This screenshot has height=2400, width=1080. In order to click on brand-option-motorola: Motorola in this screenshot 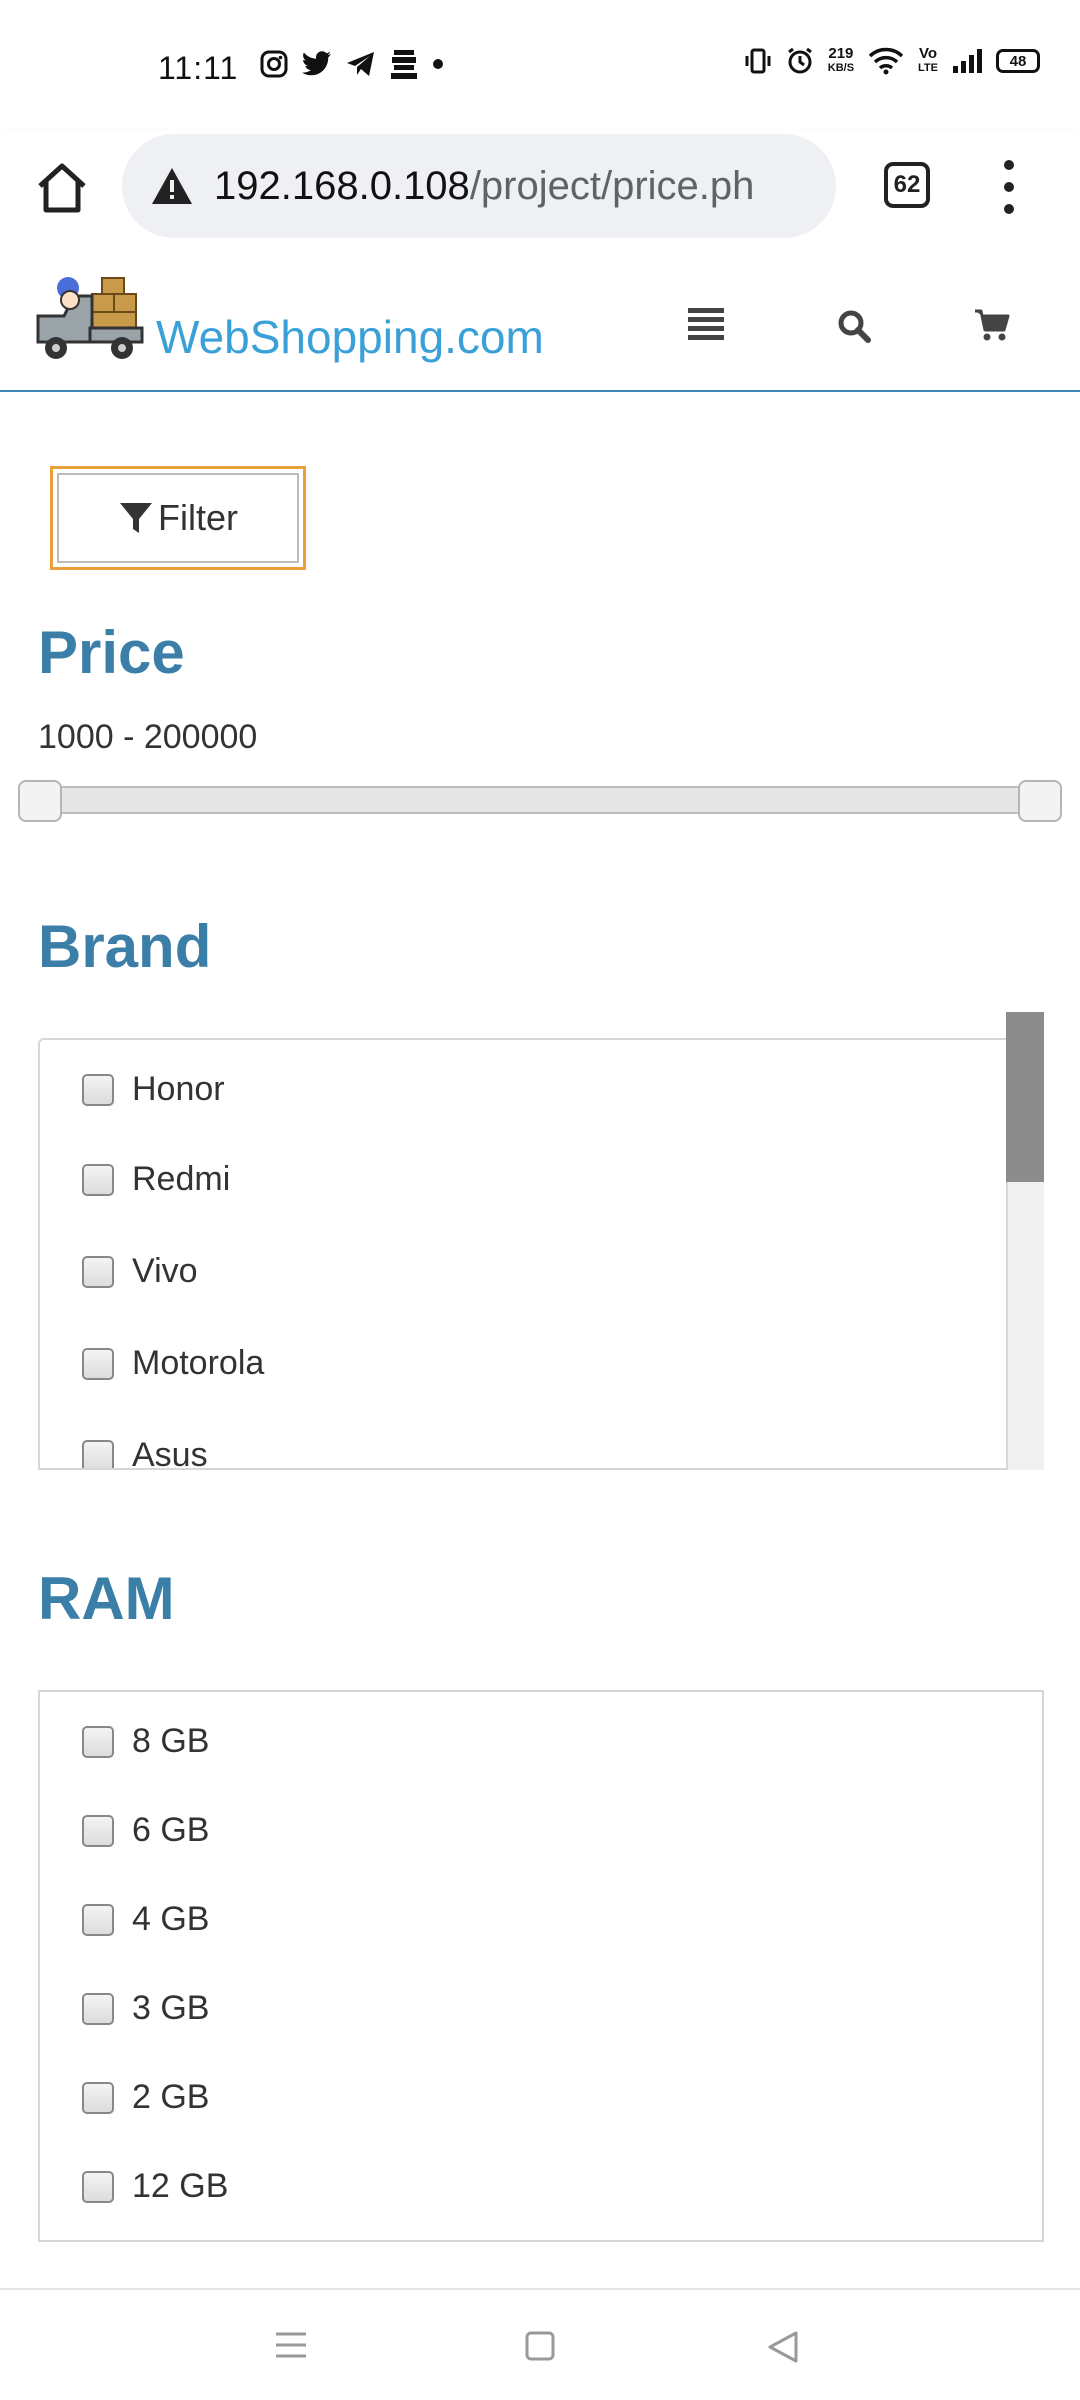, I will do `click(173, 1363)`.